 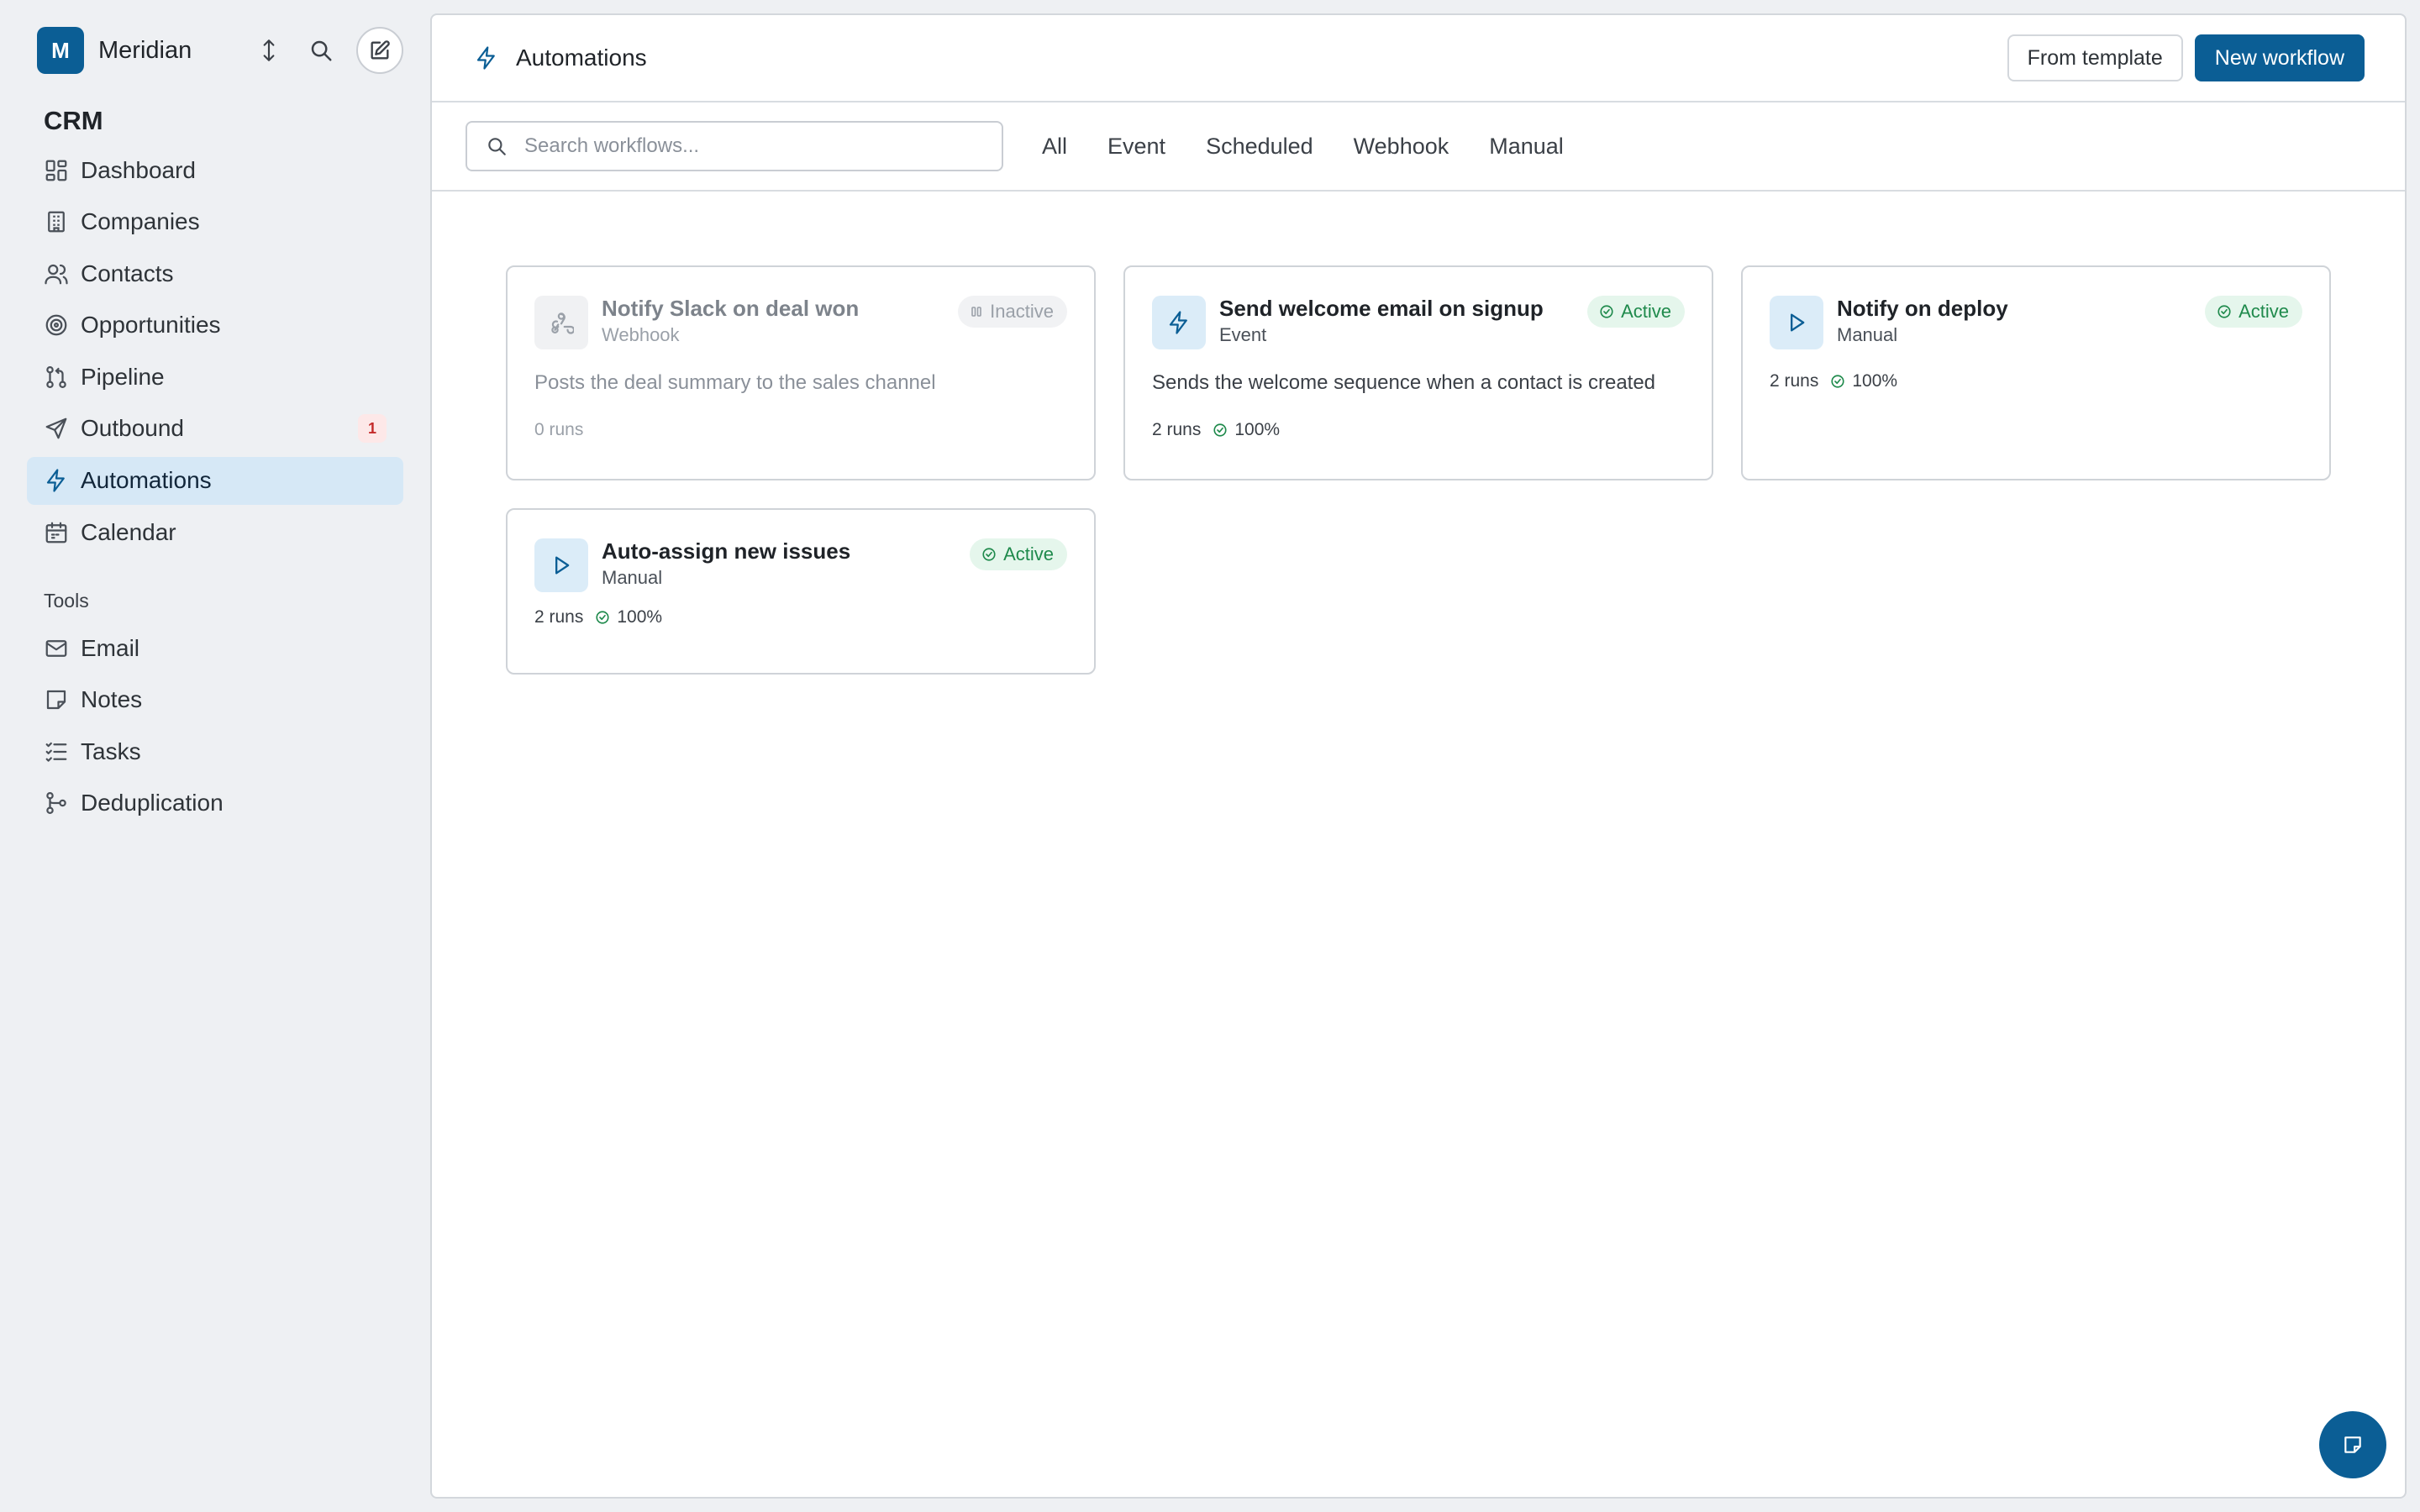 I want to click on target-icon, so click(x=56, y=325).